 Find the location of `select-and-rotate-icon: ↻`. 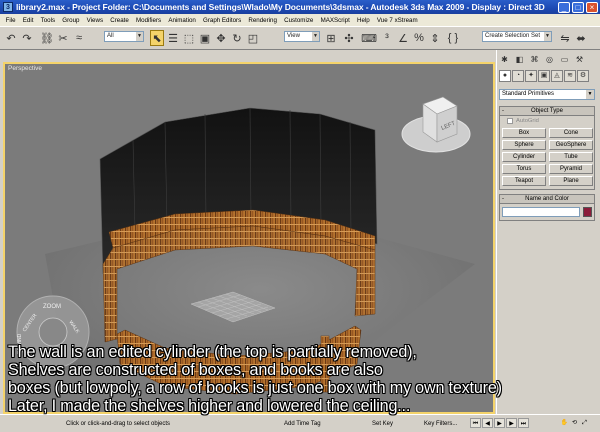

select-and-rotate-icon: ↻ is located at coordinates (237, 38).